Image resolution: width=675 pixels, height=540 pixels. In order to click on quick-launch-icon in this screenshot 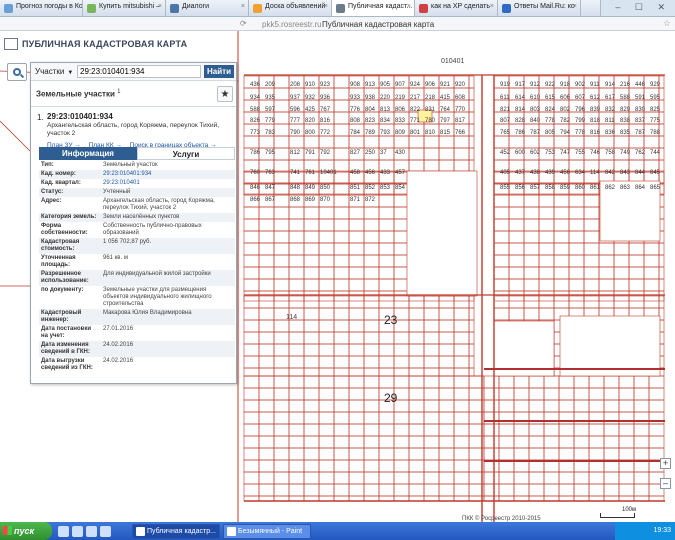, I will do `click(63, 531)`.